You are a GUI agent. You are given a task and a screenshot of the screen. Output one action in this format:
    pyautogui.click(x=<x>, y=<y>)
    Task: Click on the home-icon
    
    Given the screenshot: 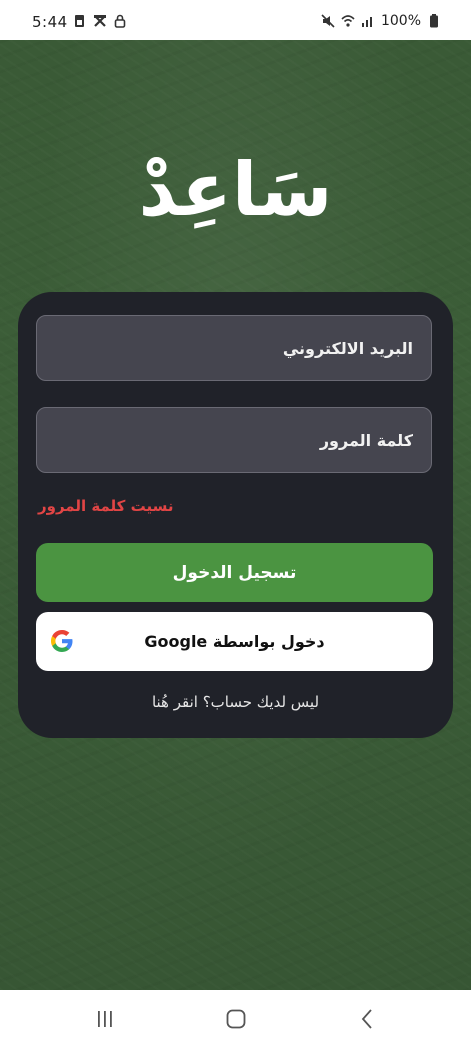 What is the action you would take?
    pyautogui.click(x=236, y=1019)
    